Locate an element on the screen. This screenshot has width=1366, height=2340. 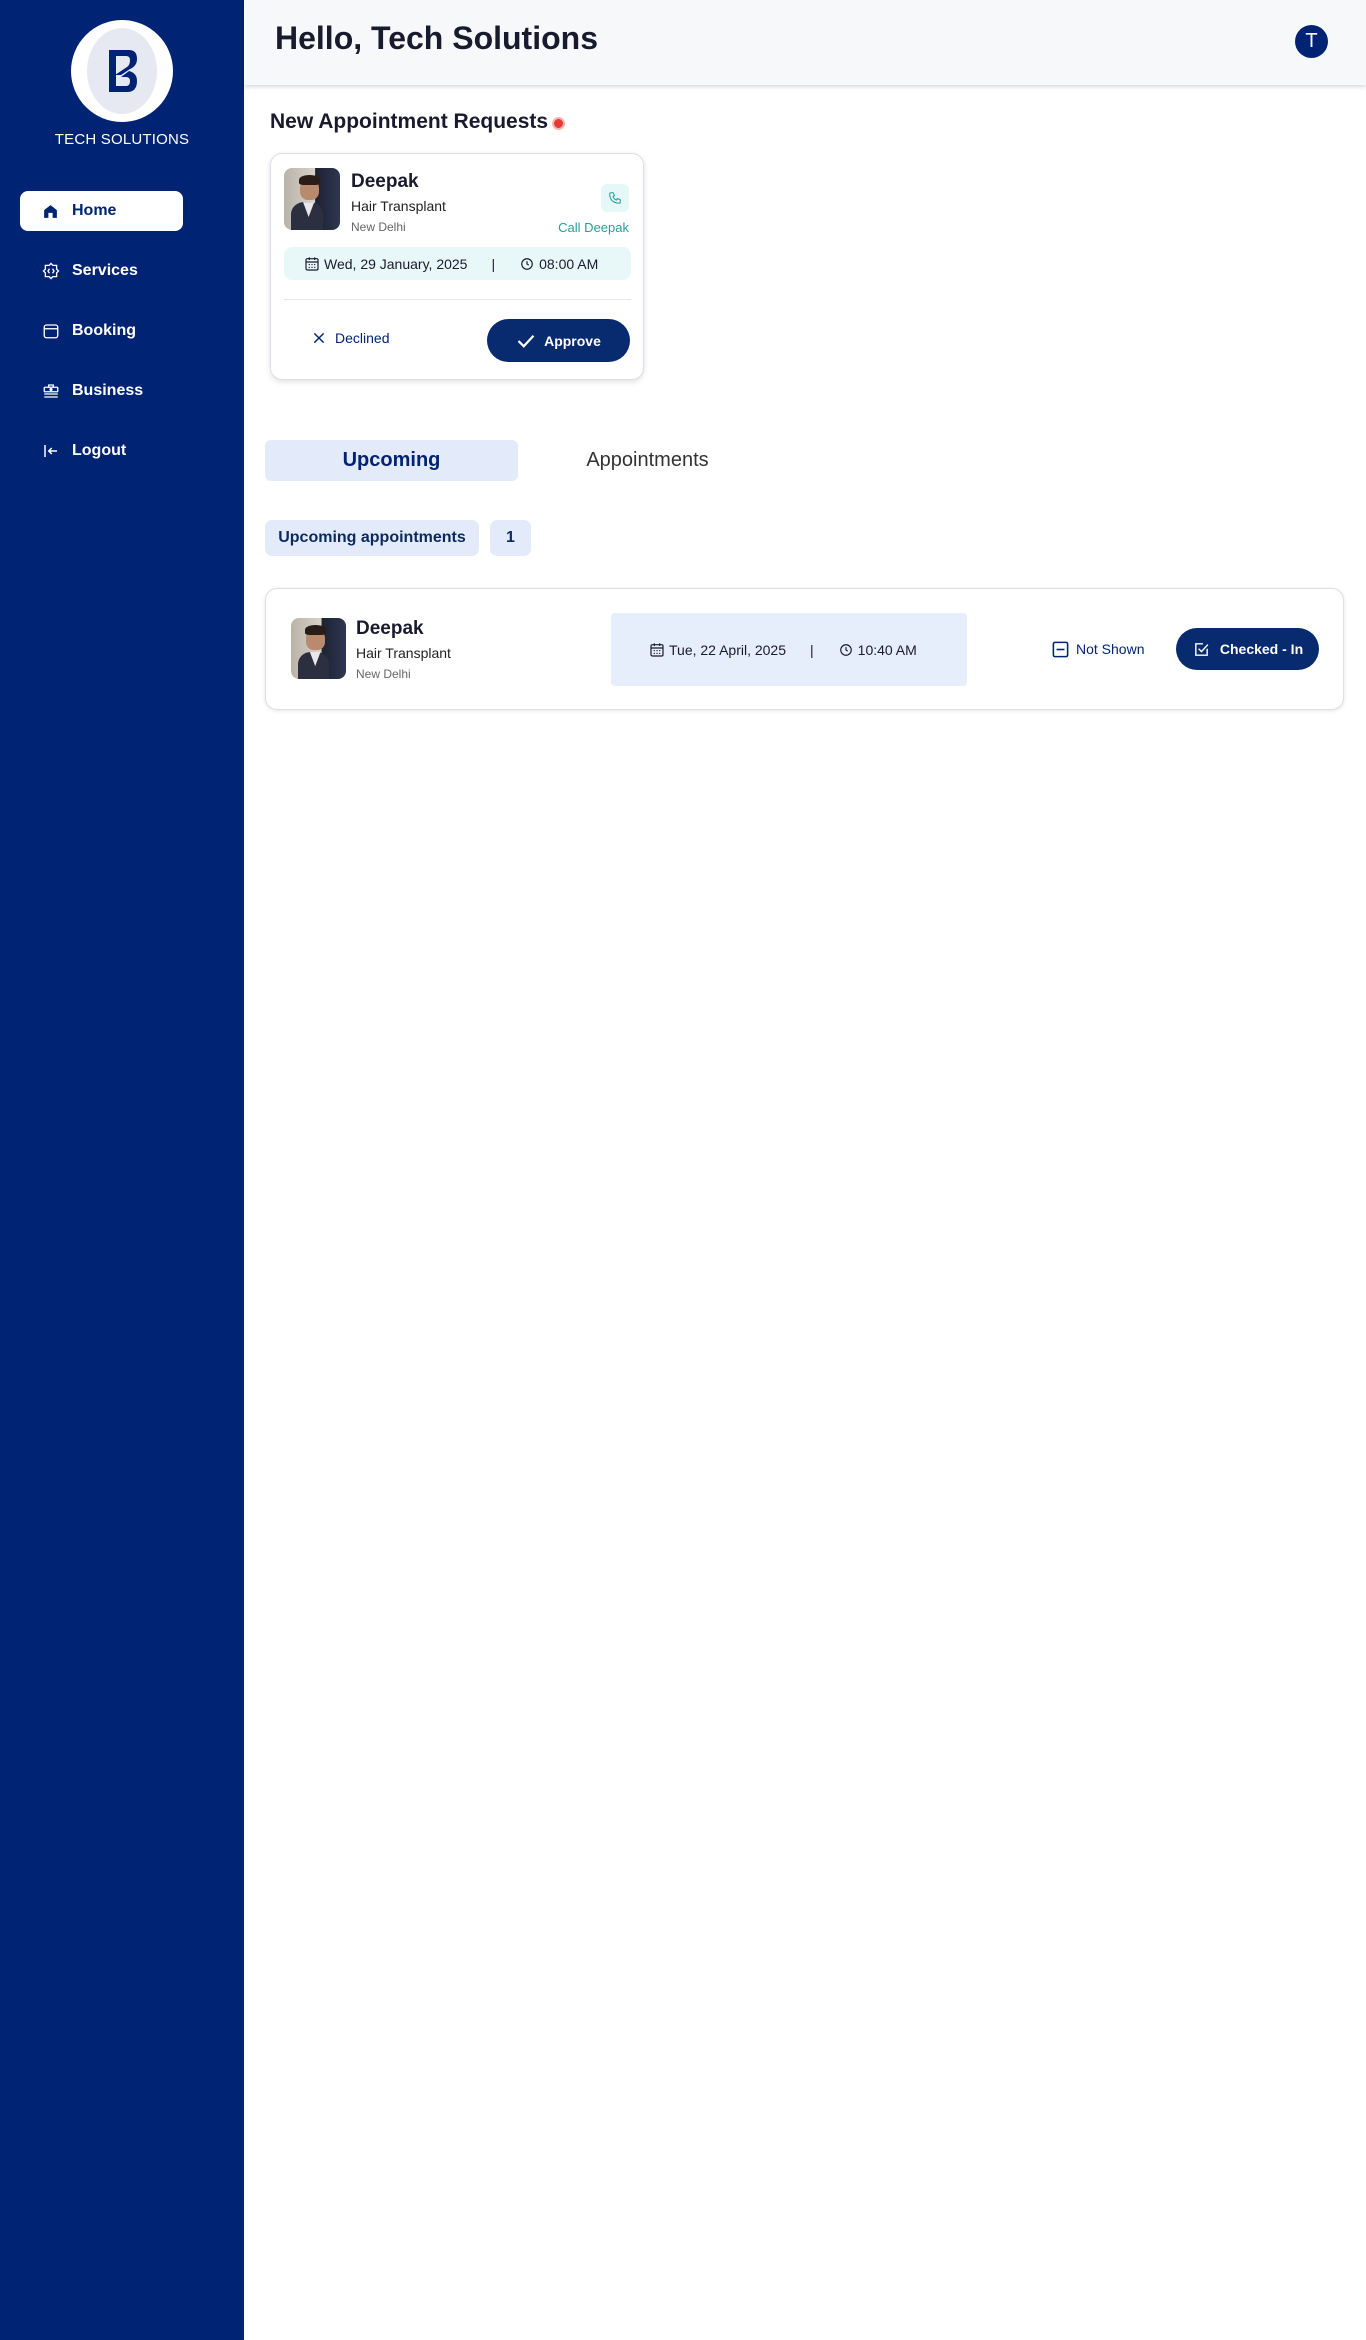
checked-in-button: Checked - In is located at coordinates (1247, 649).